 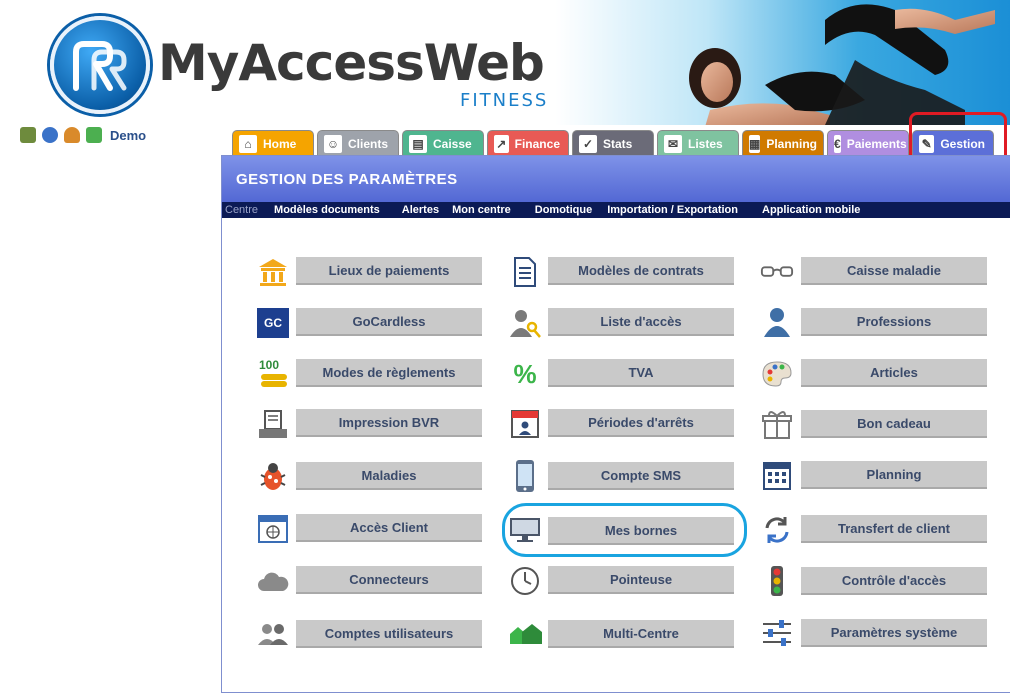 I want to click on contract-document-icon, so click(x=525, y=272).